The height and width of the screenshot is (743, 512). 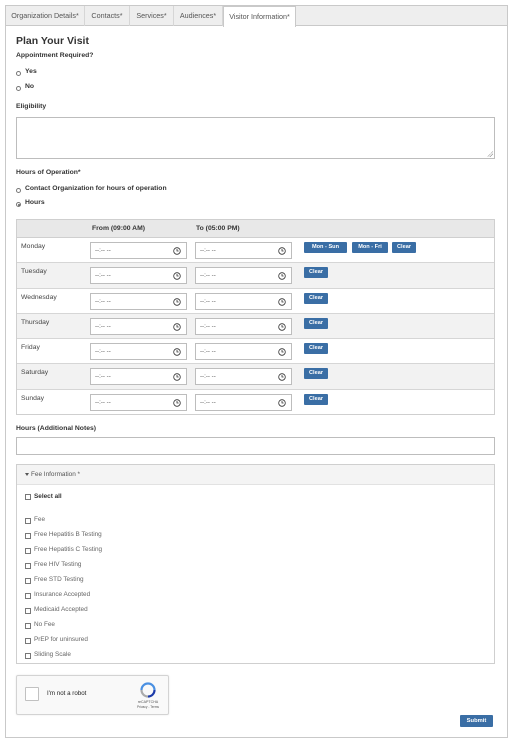 What do you see at coordinates (68, 549) in the screenshot?
I see `fee-item-label: Free Hepatitis C Testing` at bounding box center [68, 549].